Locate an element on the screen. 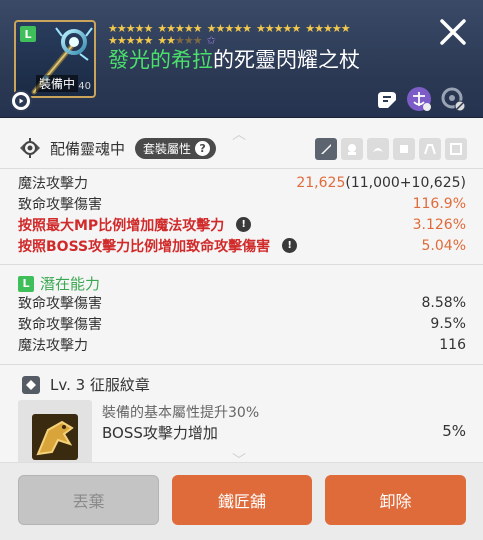  emblem-stat-label: BOSS攻擊力增加 is located at coordinates (160, 433).